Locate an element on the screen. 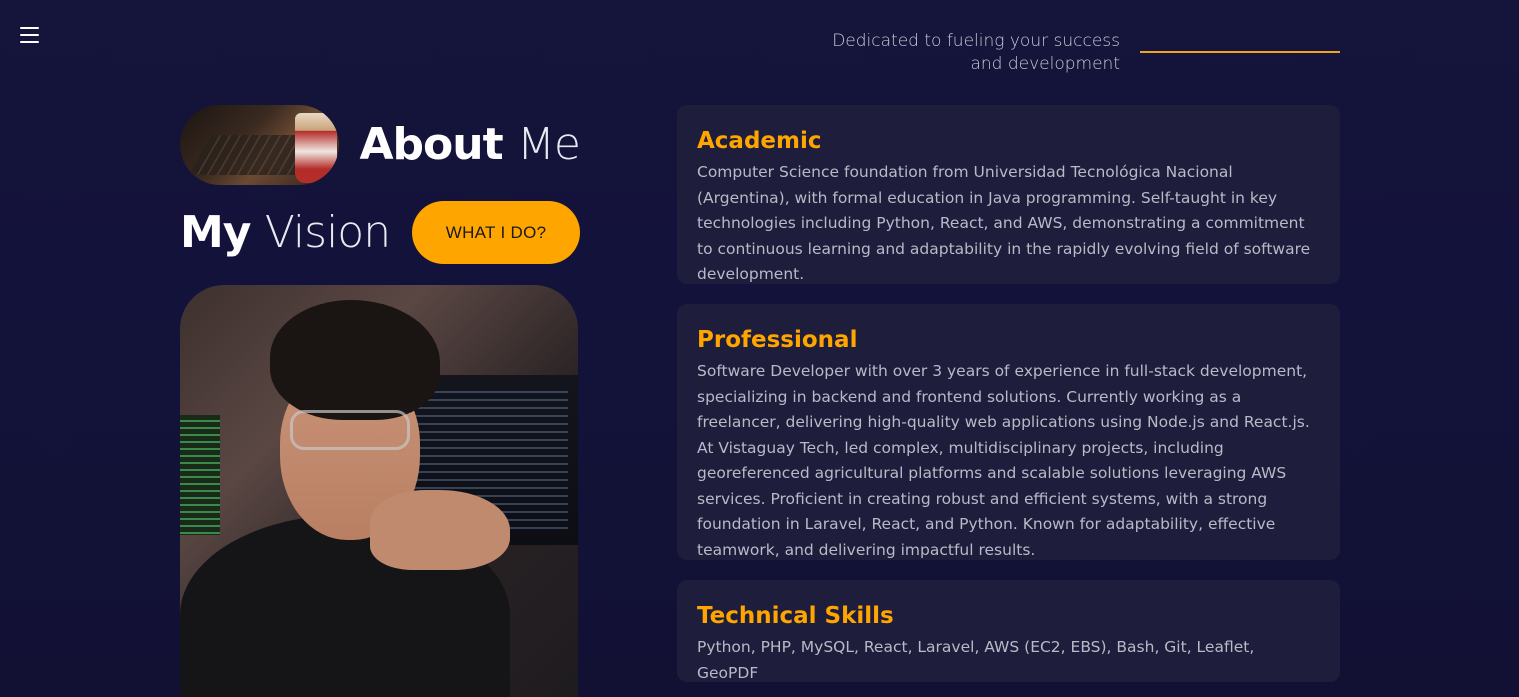  tagline-line-1: Dedicated to fueling your success is located at coordinates (976, 41).